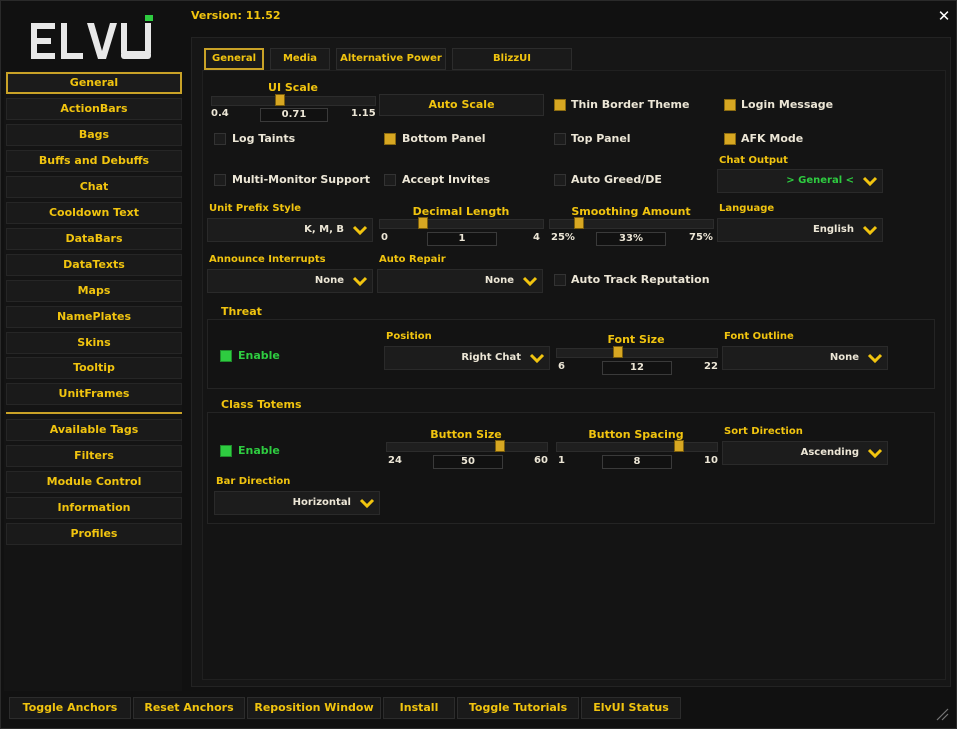 The width and height of the screenshot is (957, 729). Describe the element at coordinates (290, 230) in the screenshot. I see `unit-prefix-dropdown: K, M, B` at that location.